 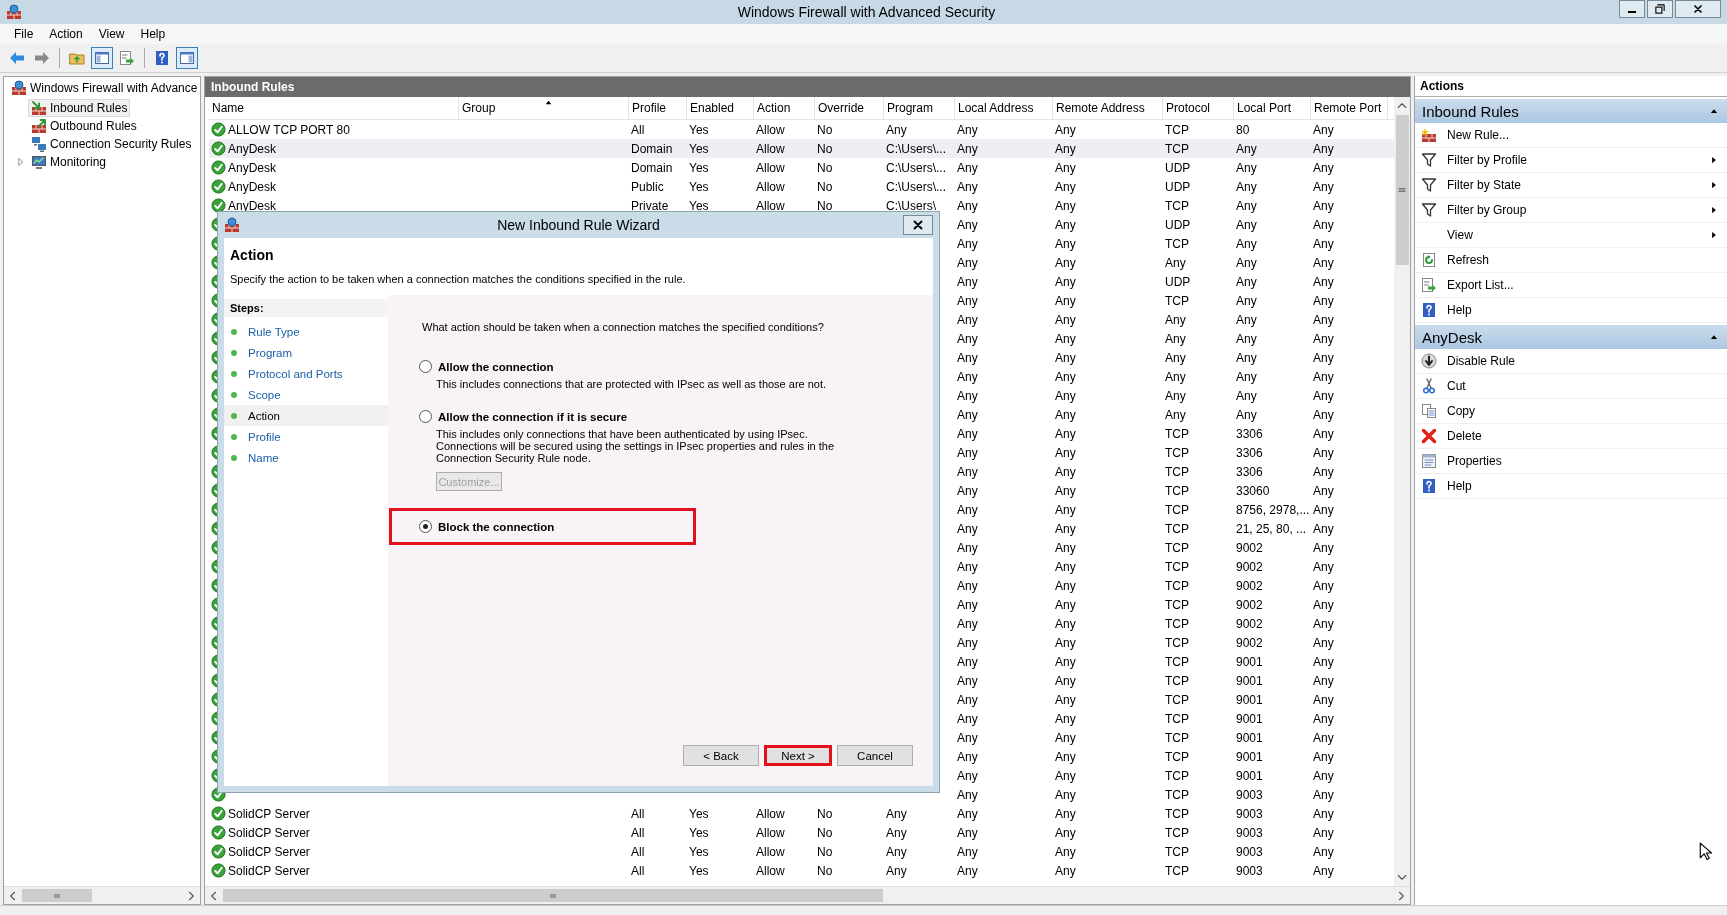 I want to click on action-item: Cut, so click(x=1571, y=386).